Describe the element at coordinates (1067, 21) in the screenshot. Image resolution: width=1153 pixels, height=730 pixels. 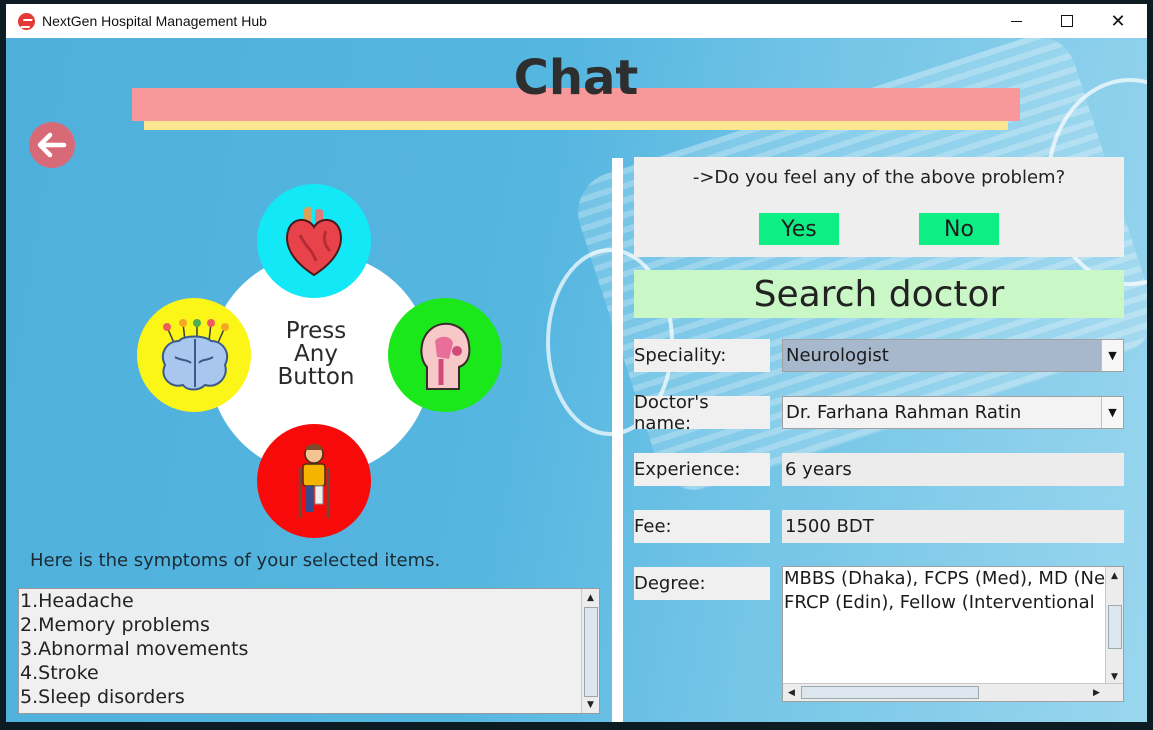
I see `maximize-button` at that location.